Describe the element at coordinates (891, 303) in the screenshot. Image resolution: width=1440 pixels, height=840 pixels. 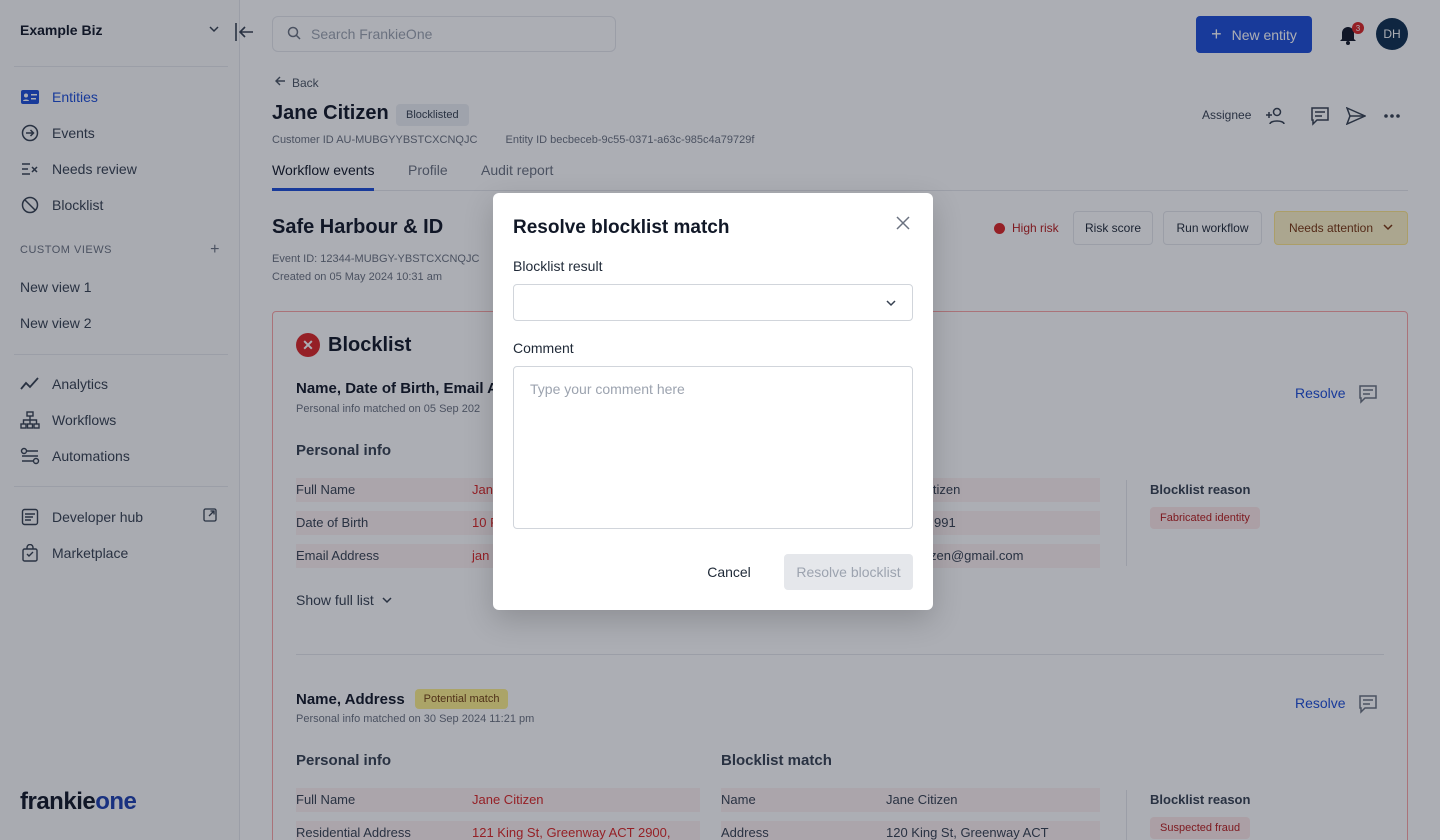
I see `chevron-down-icon` at that location.